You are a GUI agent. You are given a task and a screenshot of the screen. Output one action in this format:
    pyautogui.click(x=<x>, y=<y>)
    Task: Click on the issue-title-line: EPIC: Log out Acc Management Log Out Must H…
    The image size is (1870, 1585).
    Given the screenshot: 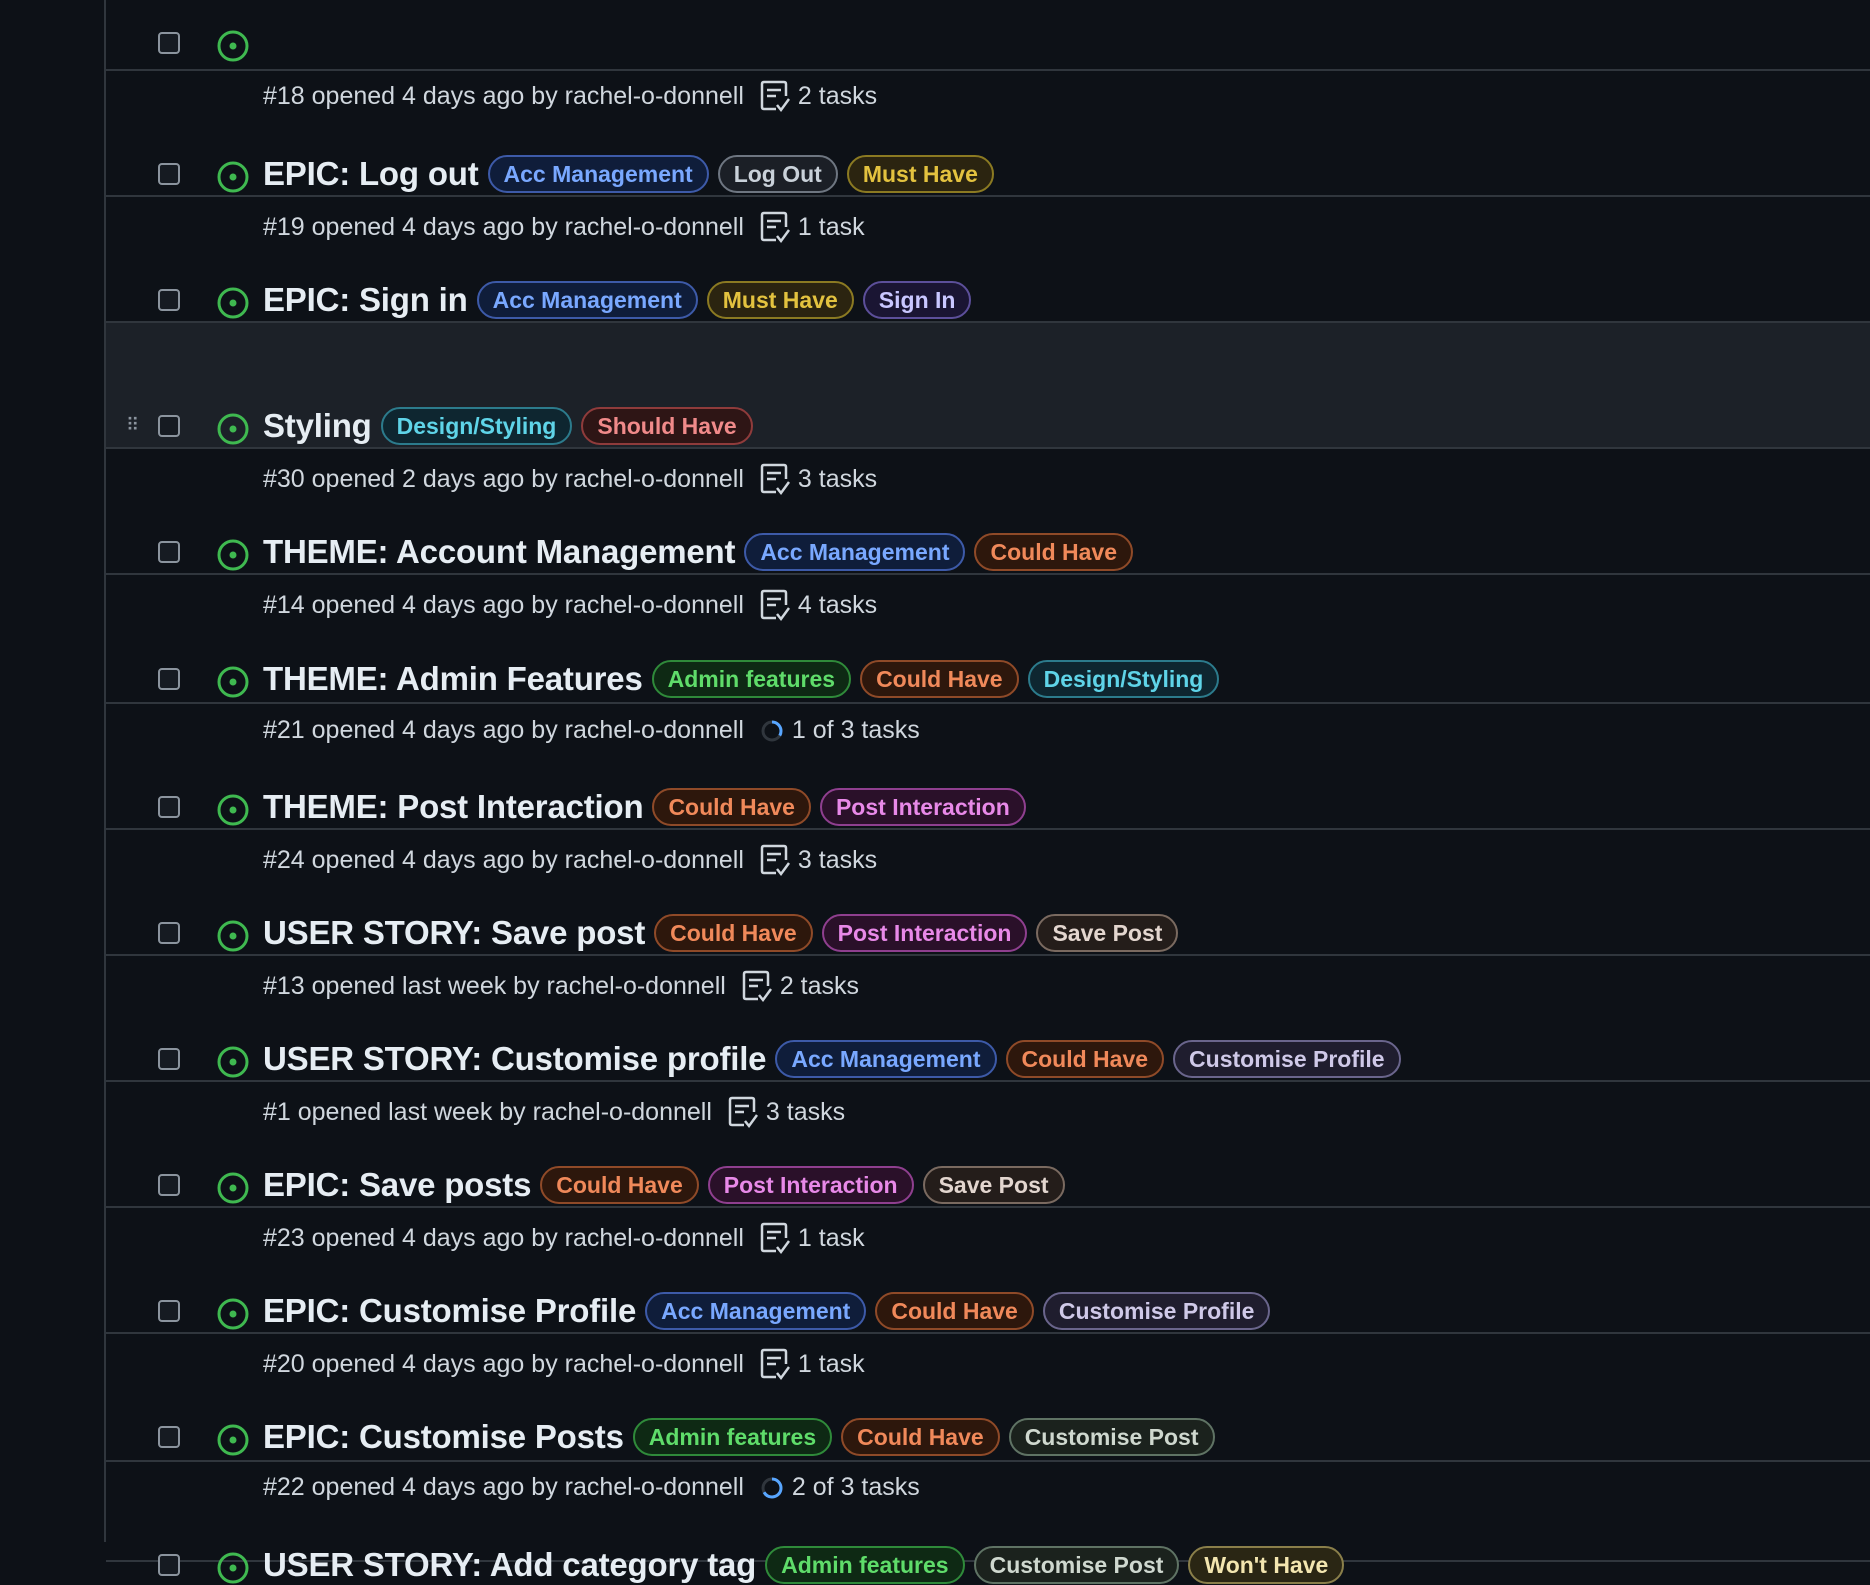 What is the action you would take?
    pyautogui.click(x=633, y=174)
    